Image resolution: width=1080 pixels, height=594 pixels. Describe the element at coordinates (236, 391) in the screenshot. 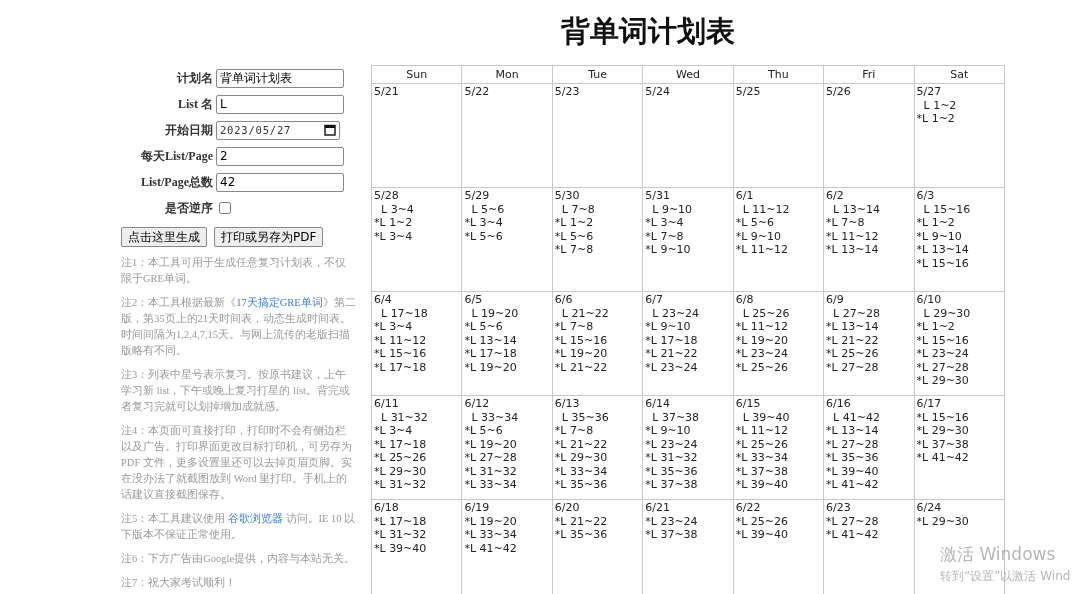

I see `note-text: 注3：列表中星号表示复习。按原书建议，上午学习新 list，下午或晚上复习打星的 list。背完或者复习完就可以划掉增加成就感。` at that location.